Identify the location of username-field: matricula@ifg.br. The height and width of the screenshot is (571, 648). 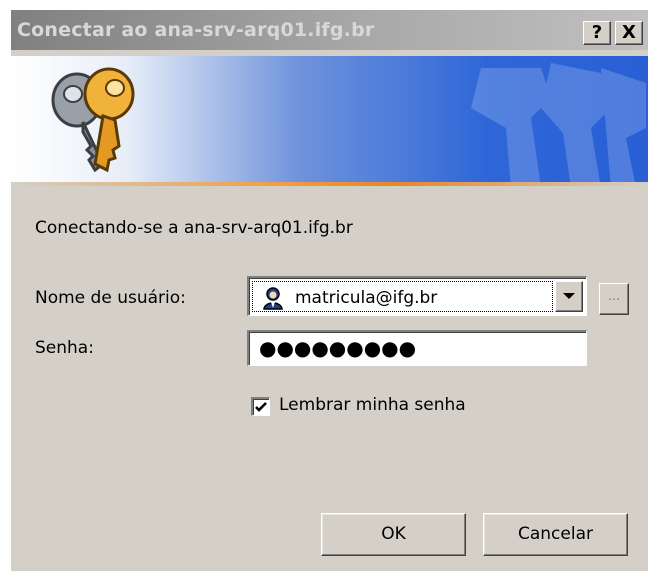
(402, 296).